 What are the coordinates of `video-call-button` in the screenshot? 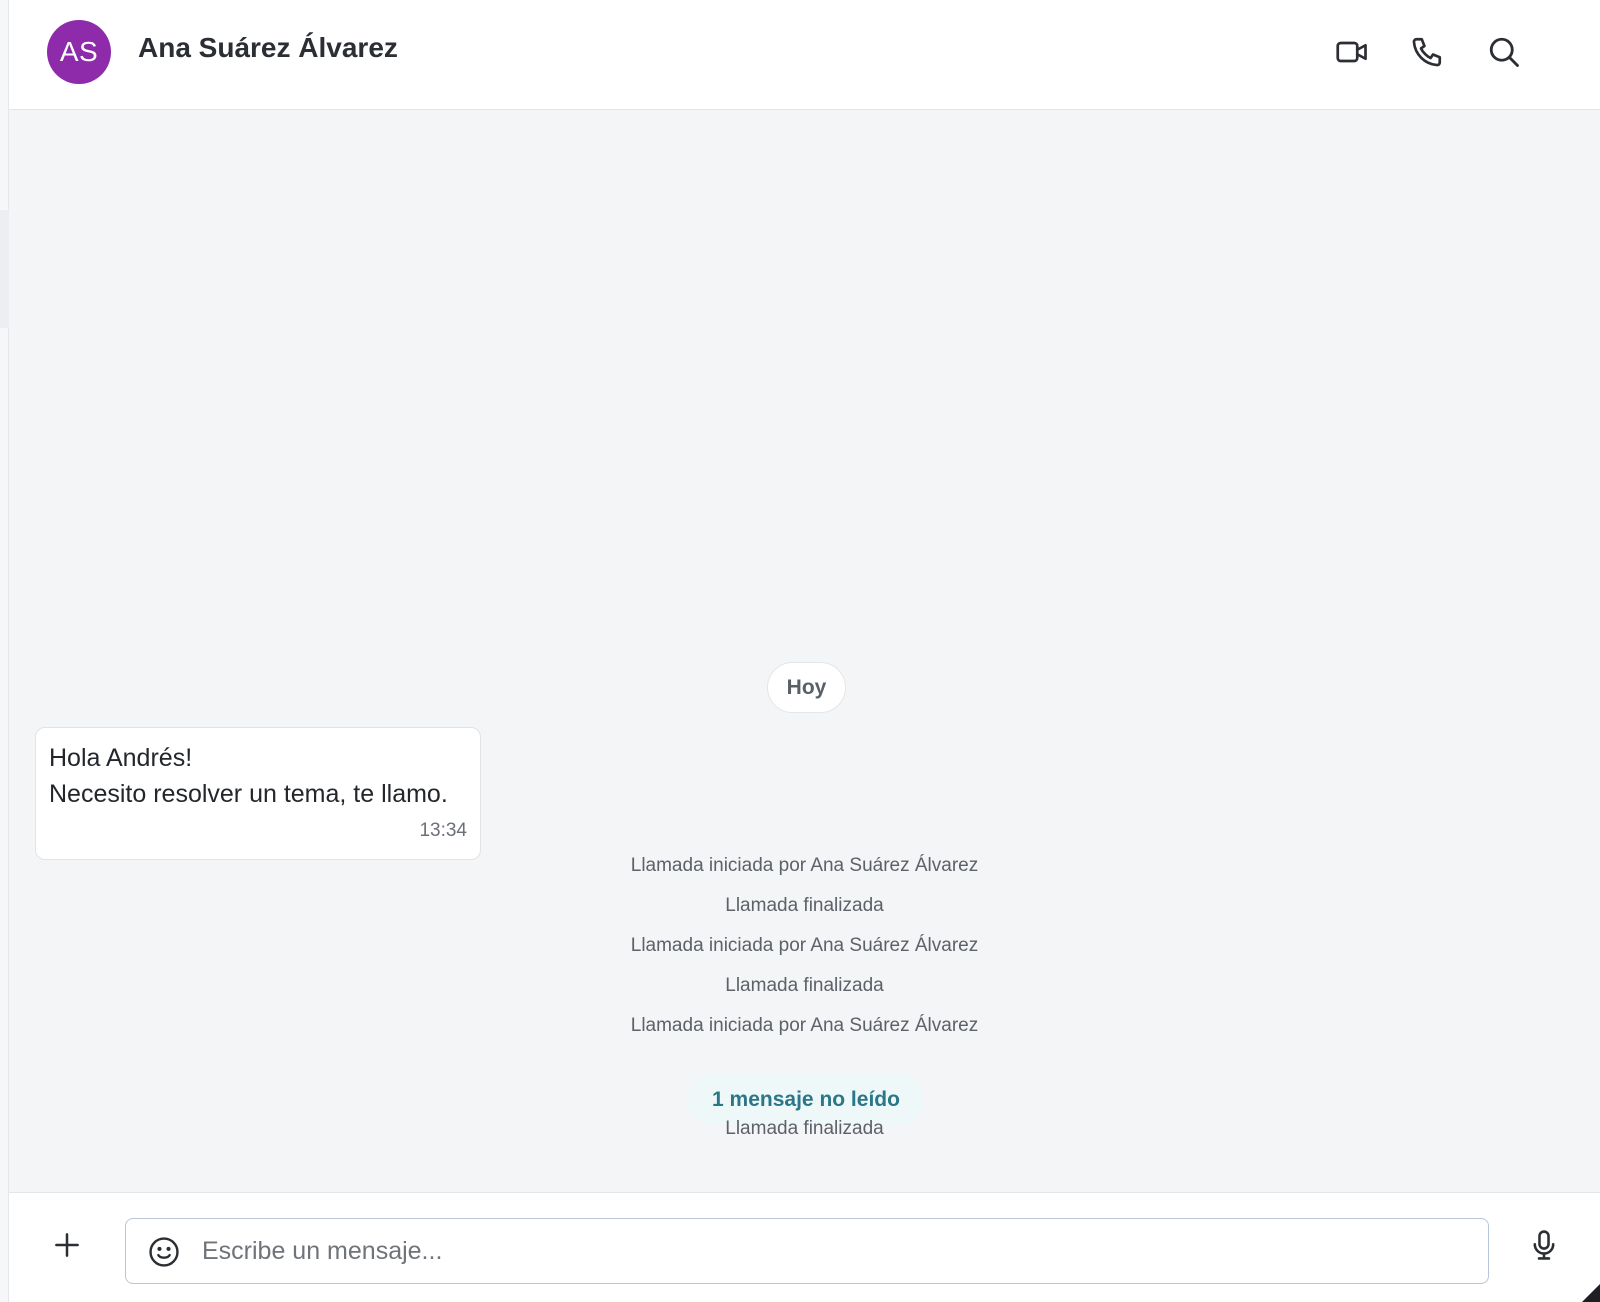 It's located at (1352, 52).